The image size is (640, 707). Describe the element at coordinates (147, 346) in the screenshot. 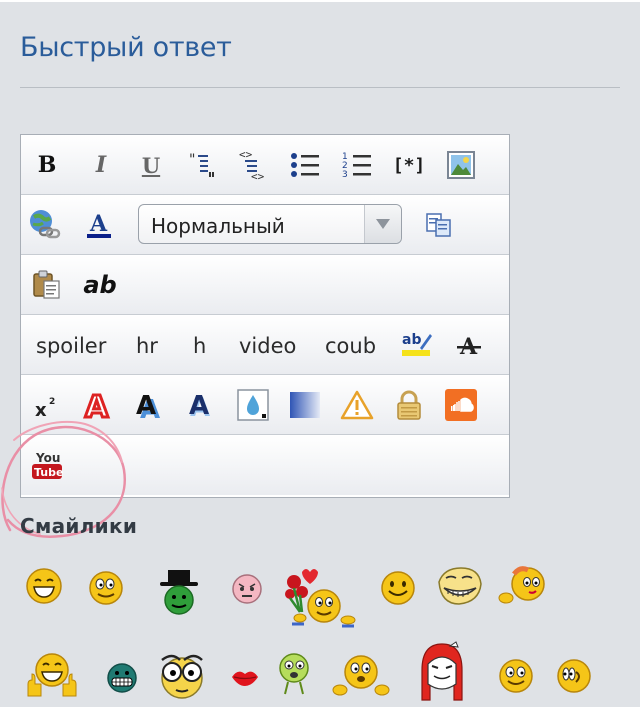

I see `hr-button: hr` at that location.